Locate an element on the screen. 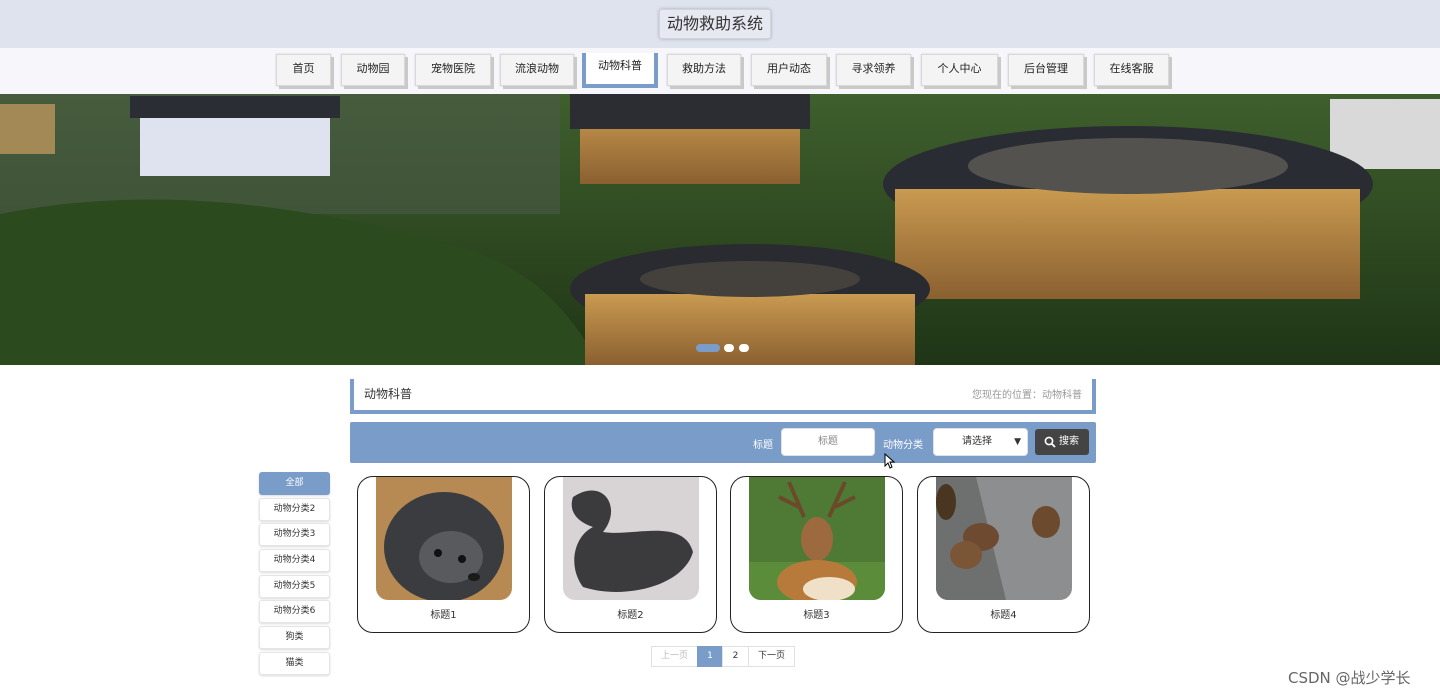 This screenshot has height=697, width=1440. top-header: 动物救助系统 is located at coordinates (720, 24).